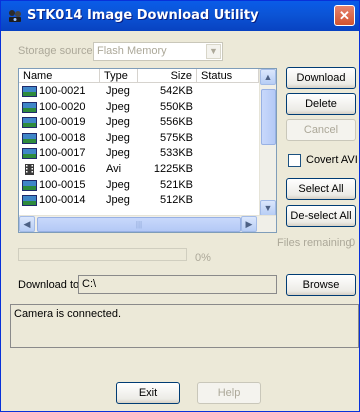 The image size is (360, 412). I want to click on table-row: 100-0014 Jpeg 512KB, so click(139, 201).